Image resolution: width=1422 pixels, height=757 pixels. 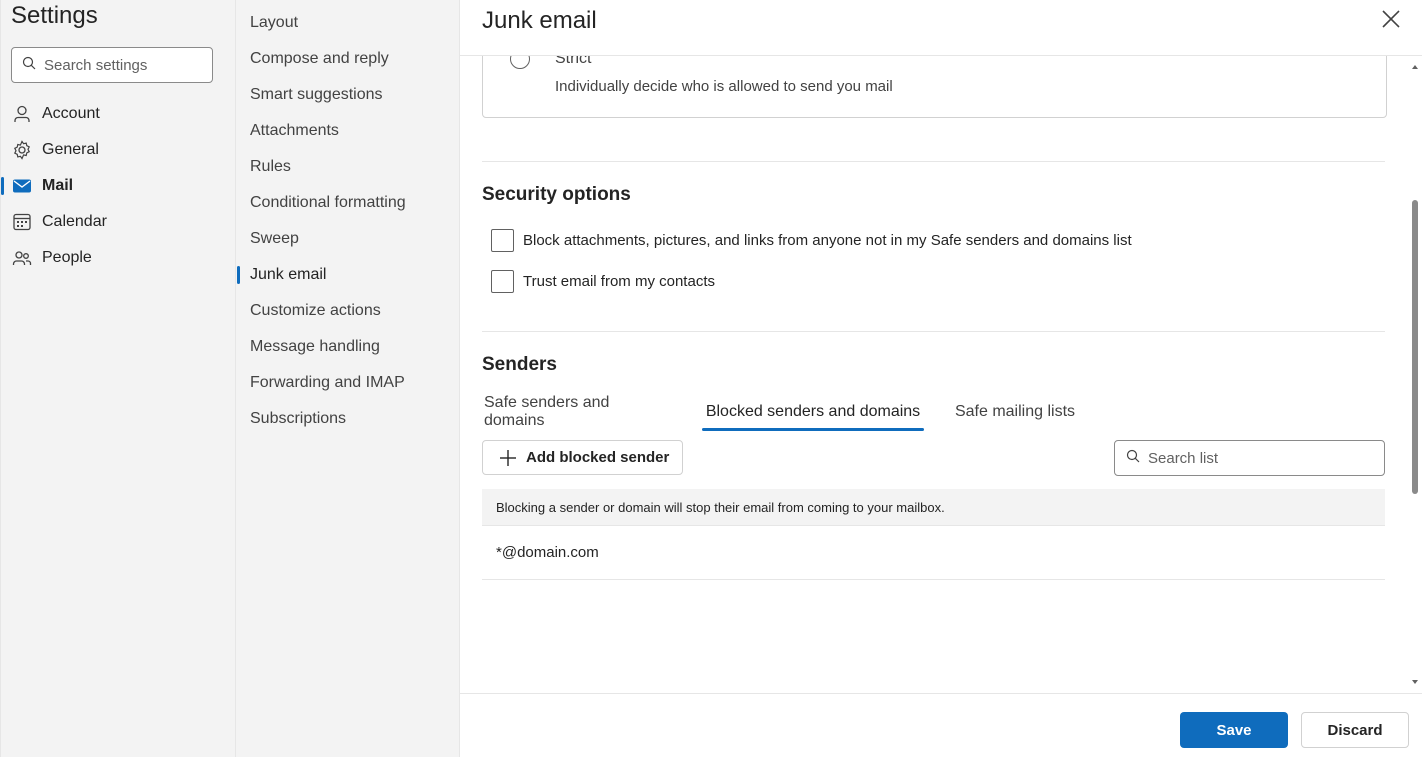 What do you see at coordinates (941, 28) in the screenshot?
I see `panel-header: Junk email` at bounding box center [941, 28].